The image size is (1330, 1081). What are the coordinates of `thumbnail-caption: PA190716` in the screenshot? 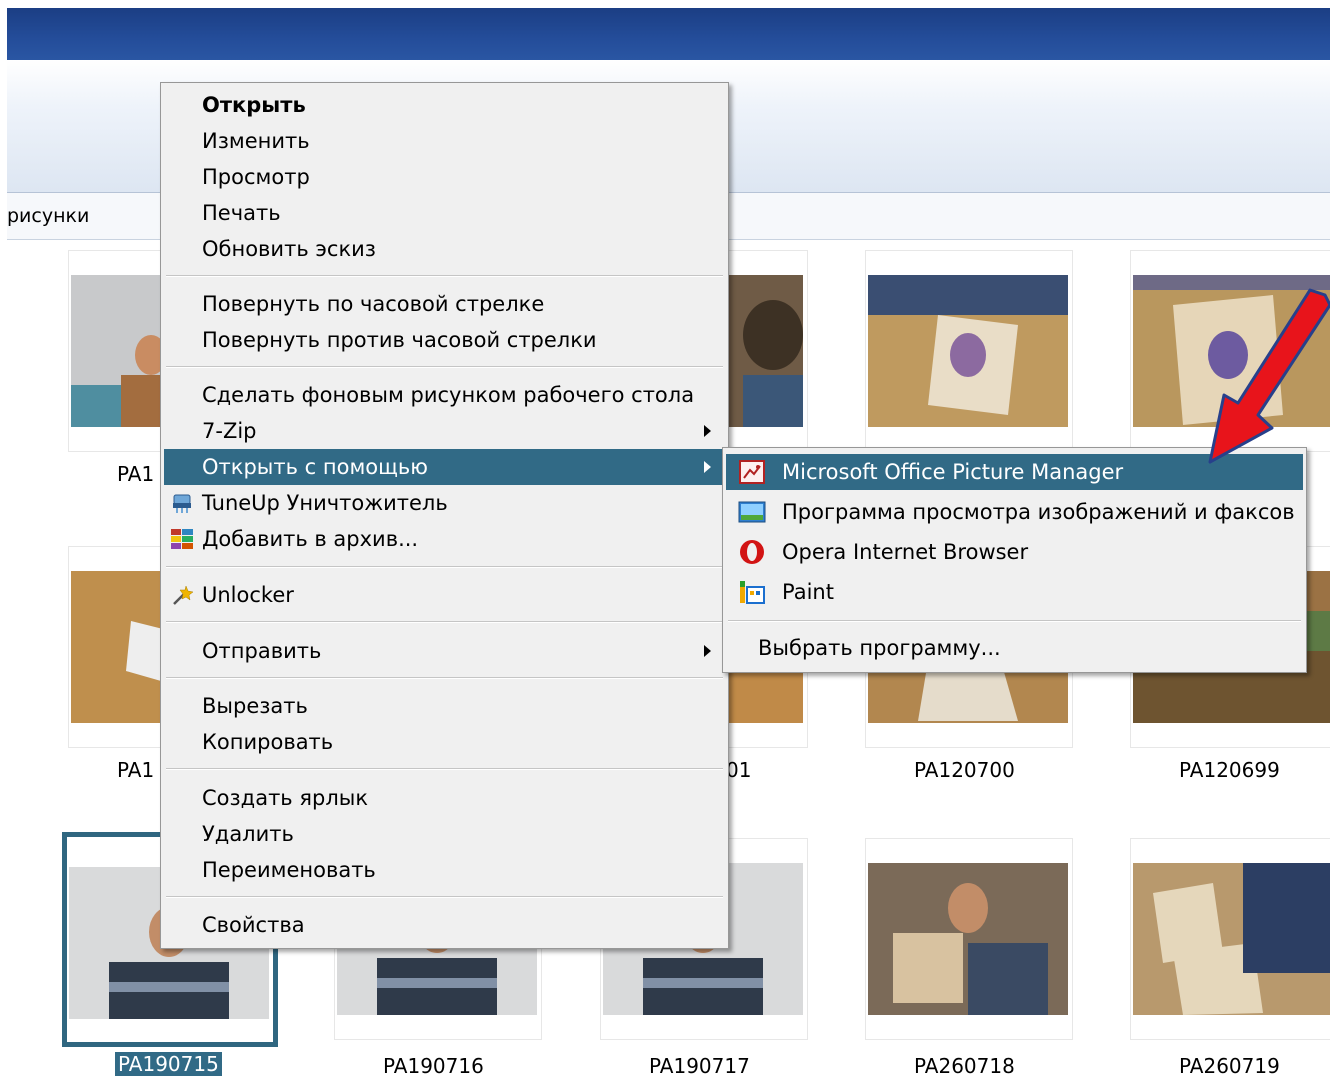 It's located at (433, 1066).